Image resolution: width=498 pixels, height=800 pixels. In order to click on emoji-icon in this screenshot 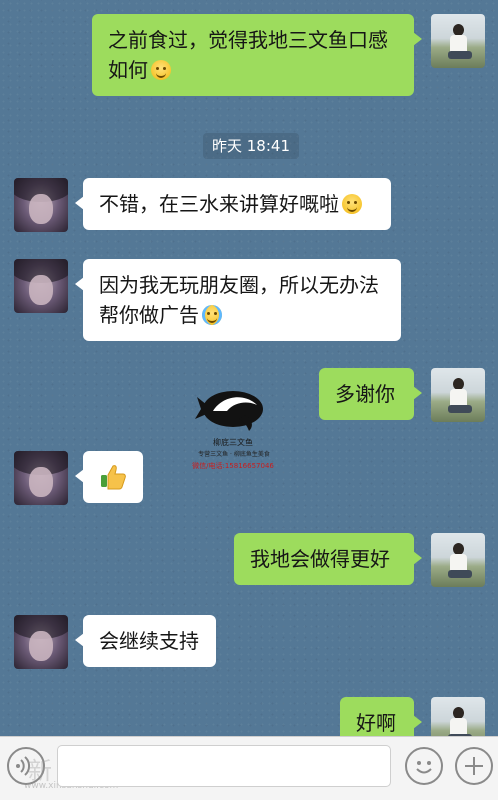, I will do `click(424, 767)`.